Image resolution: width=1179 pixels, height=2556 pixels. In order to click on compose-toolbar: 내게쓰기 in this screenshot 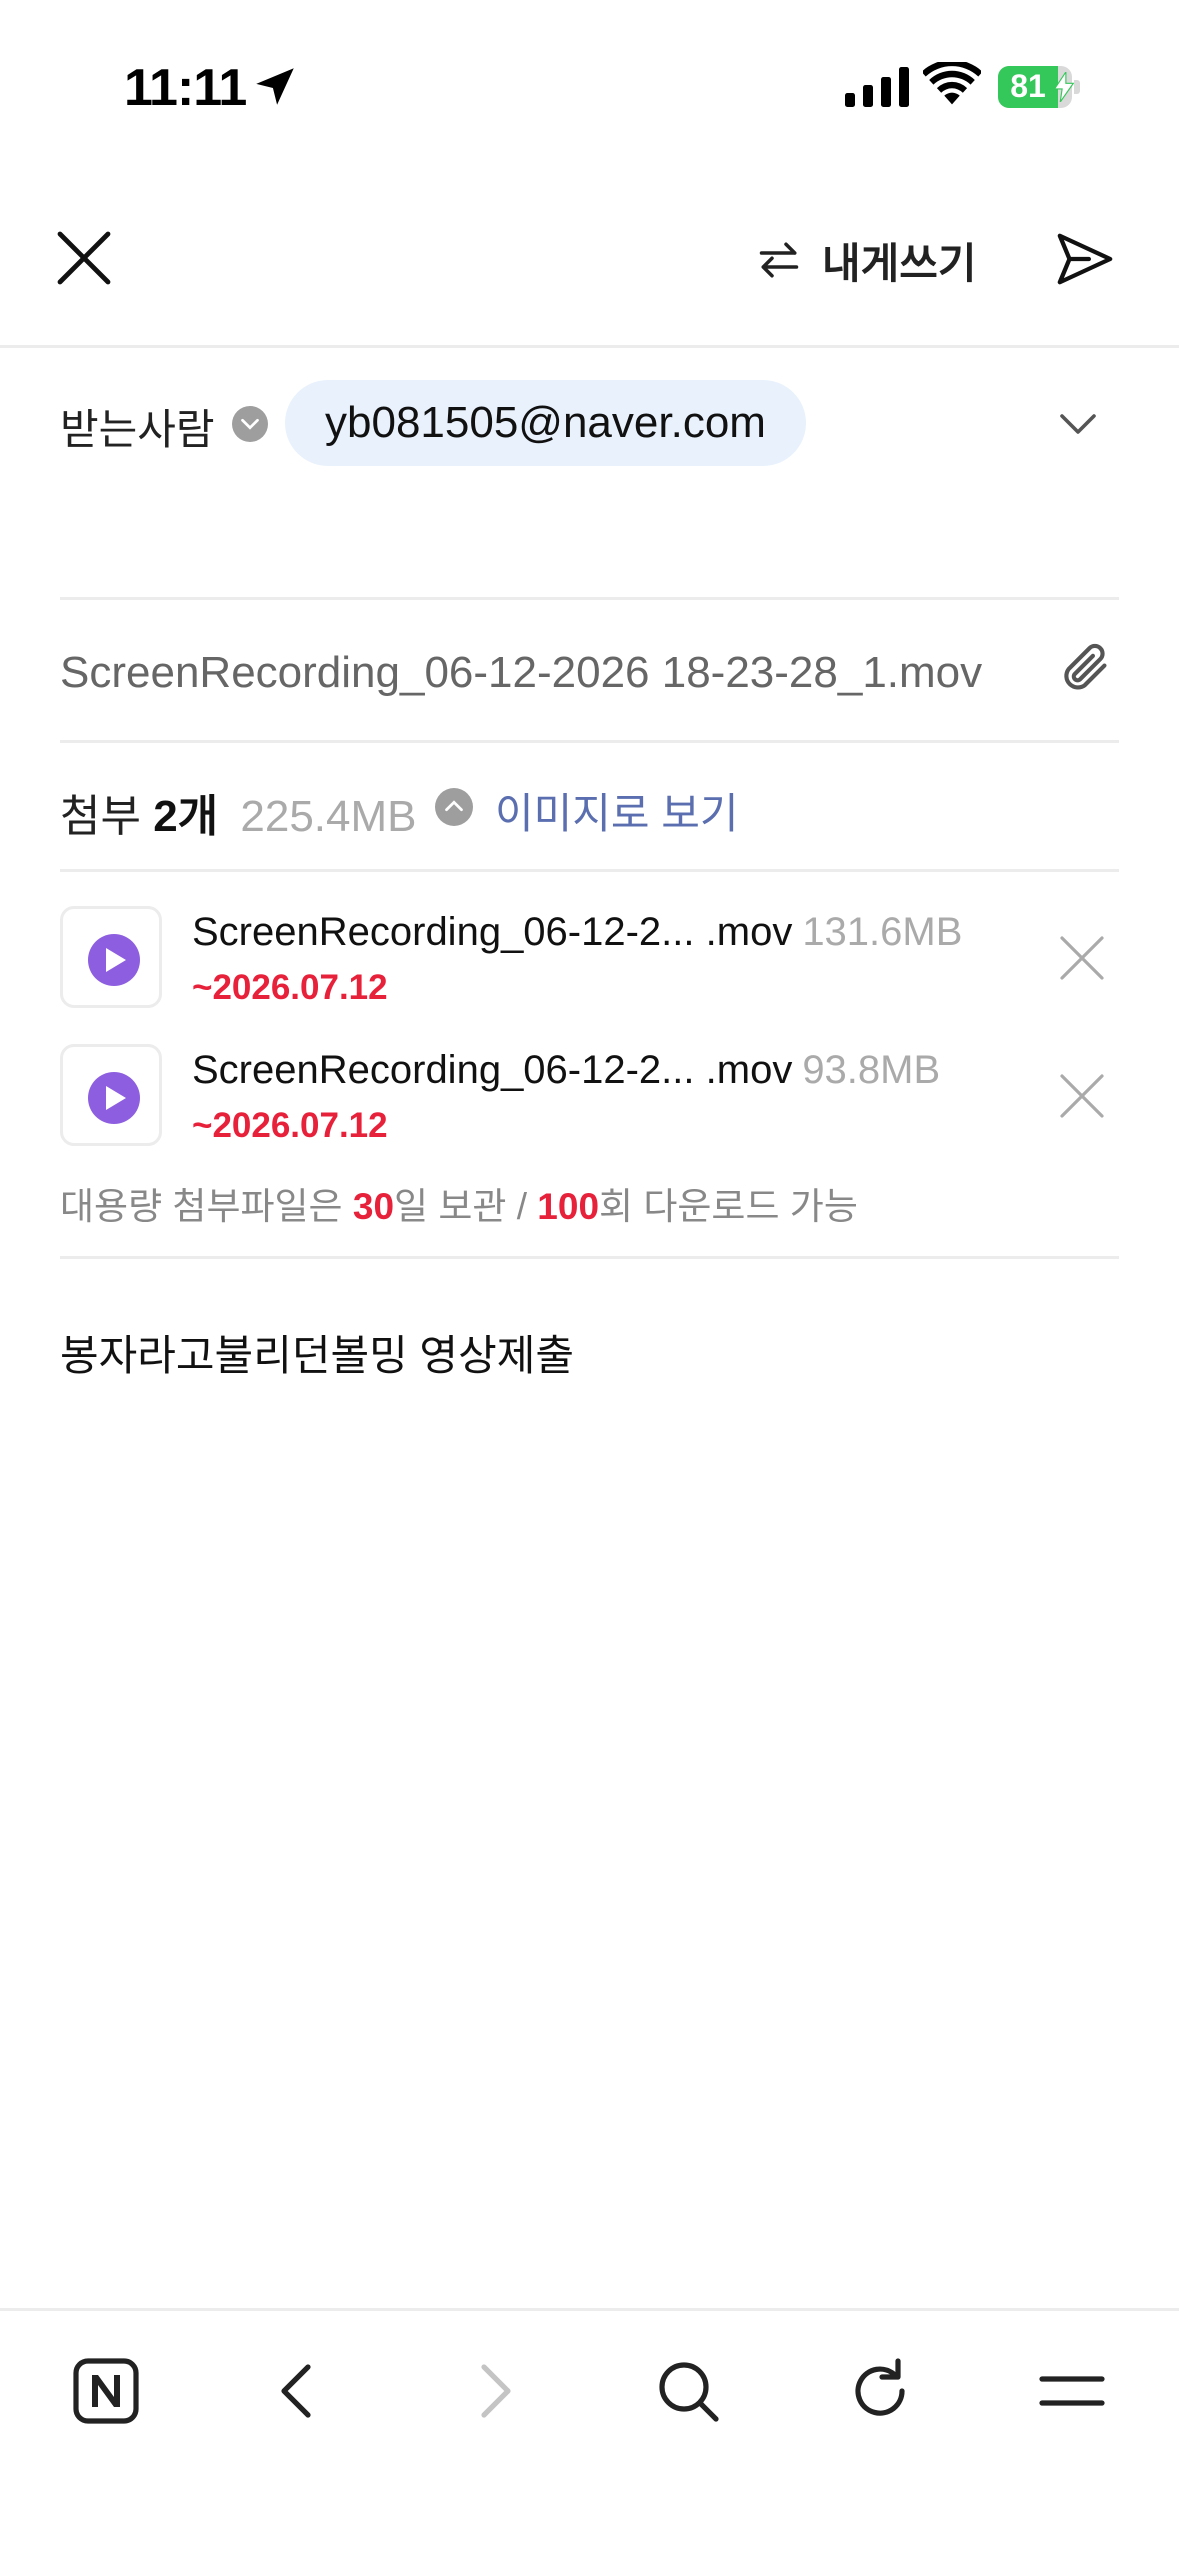, I will do `click(589, 259)`.